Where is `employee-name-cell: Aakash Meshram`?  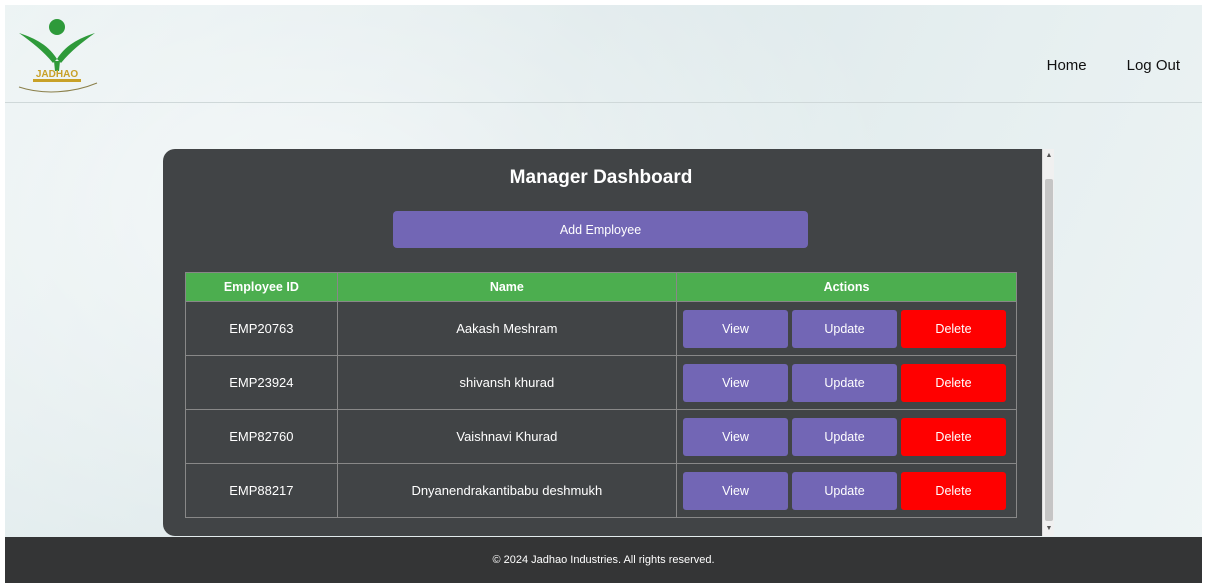 employee-name-cell: Aakash Meshram is located at coordinates (507, 328).